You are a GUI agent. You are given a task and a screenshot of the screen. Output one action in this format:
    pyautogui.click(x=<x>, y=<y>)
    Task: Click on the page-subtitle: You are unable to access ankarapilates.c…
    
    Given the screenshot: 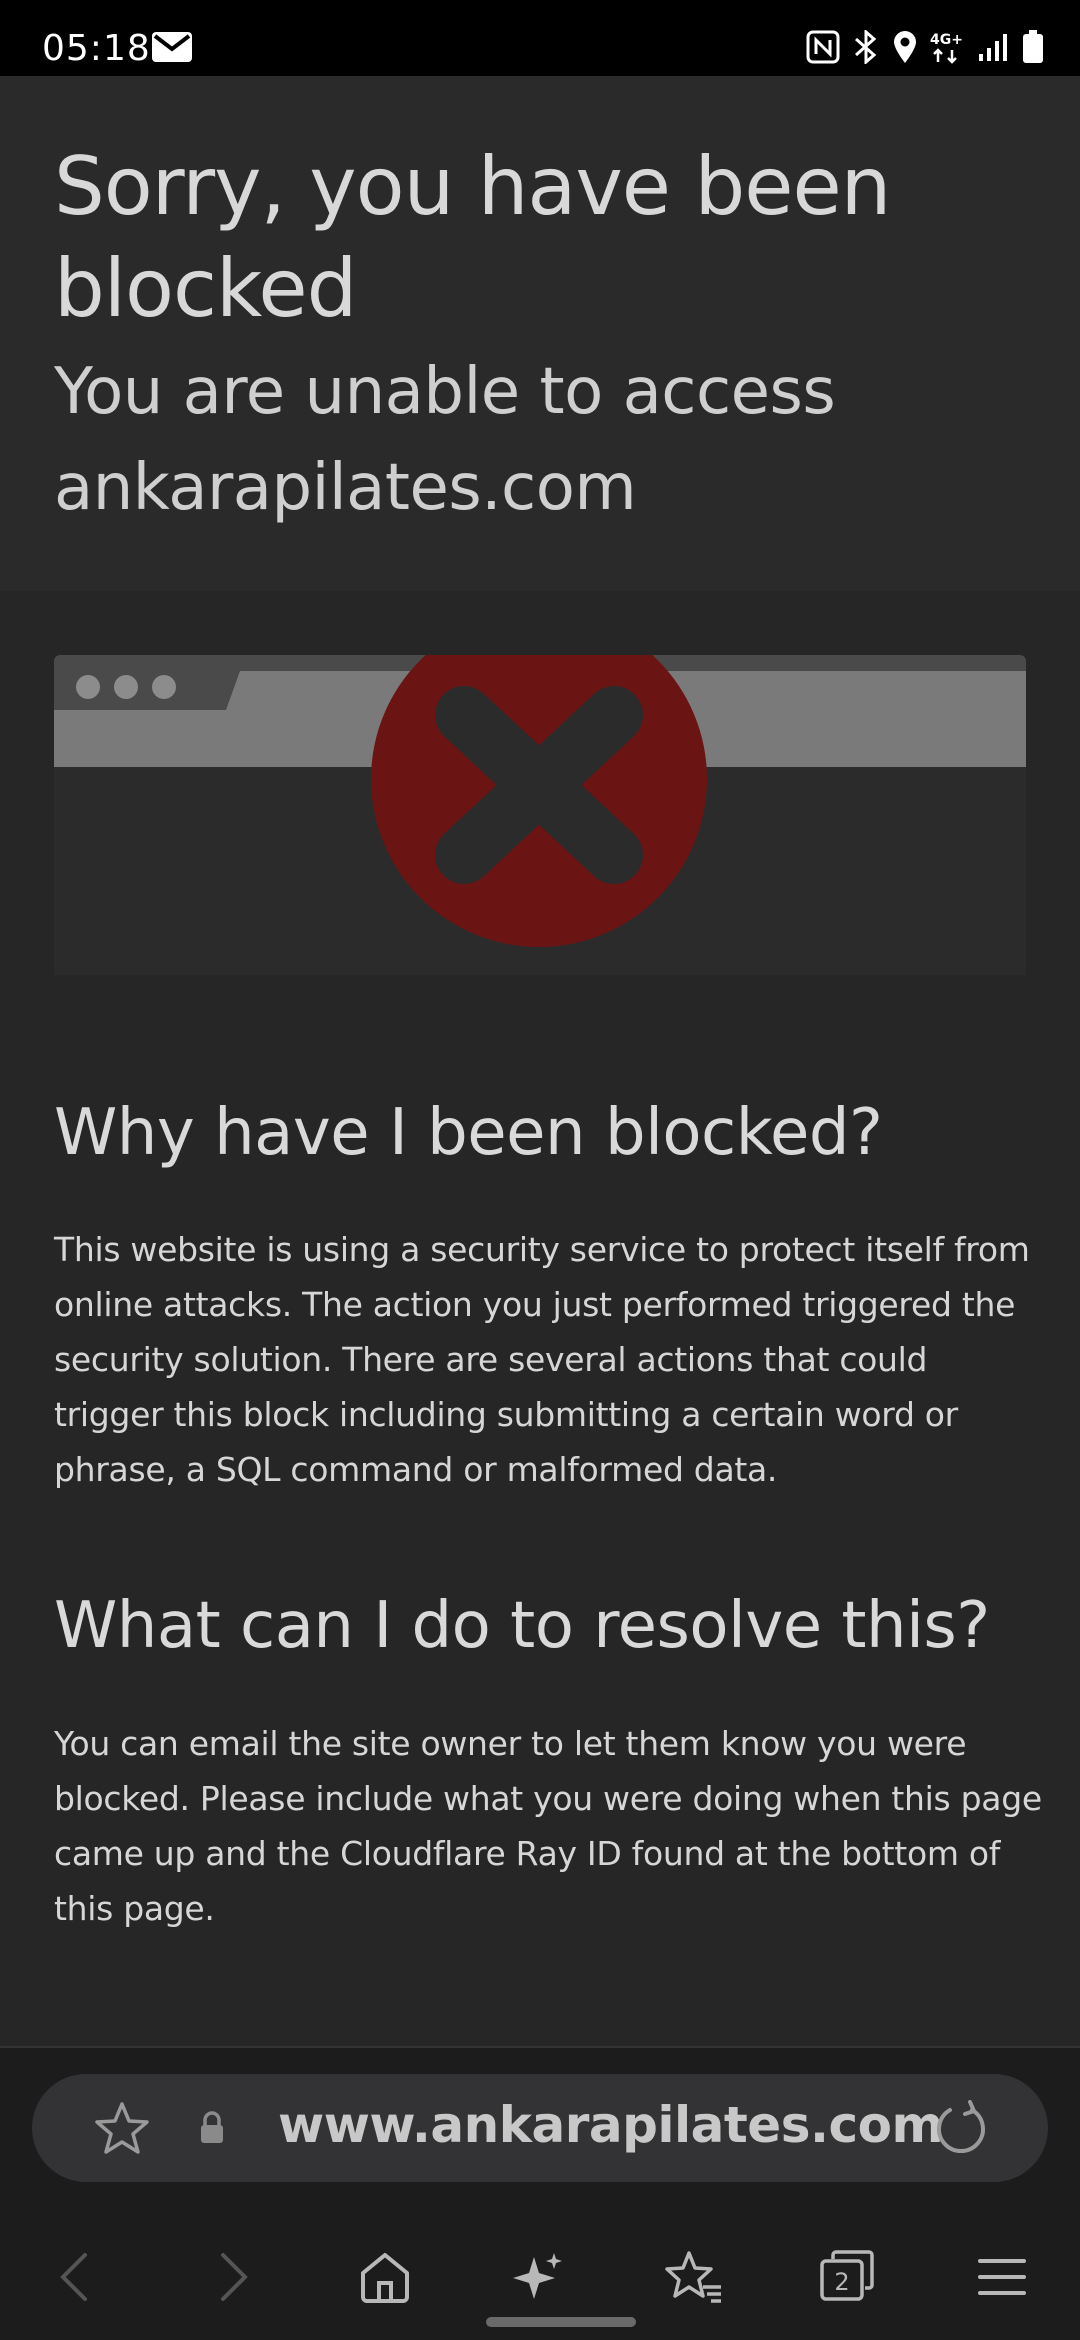 What is the action you would take?
    pyautogui.click(x=445, y=440)
    